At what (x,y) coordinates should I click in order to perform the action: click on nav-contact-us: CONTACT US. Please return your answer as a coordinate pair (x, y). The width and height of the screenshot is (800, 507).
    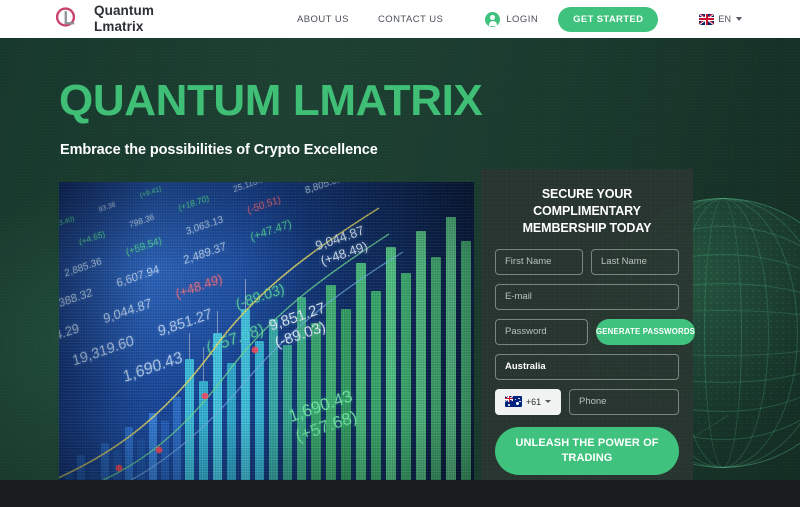
    Looking at the image, I should click on (410, 19).